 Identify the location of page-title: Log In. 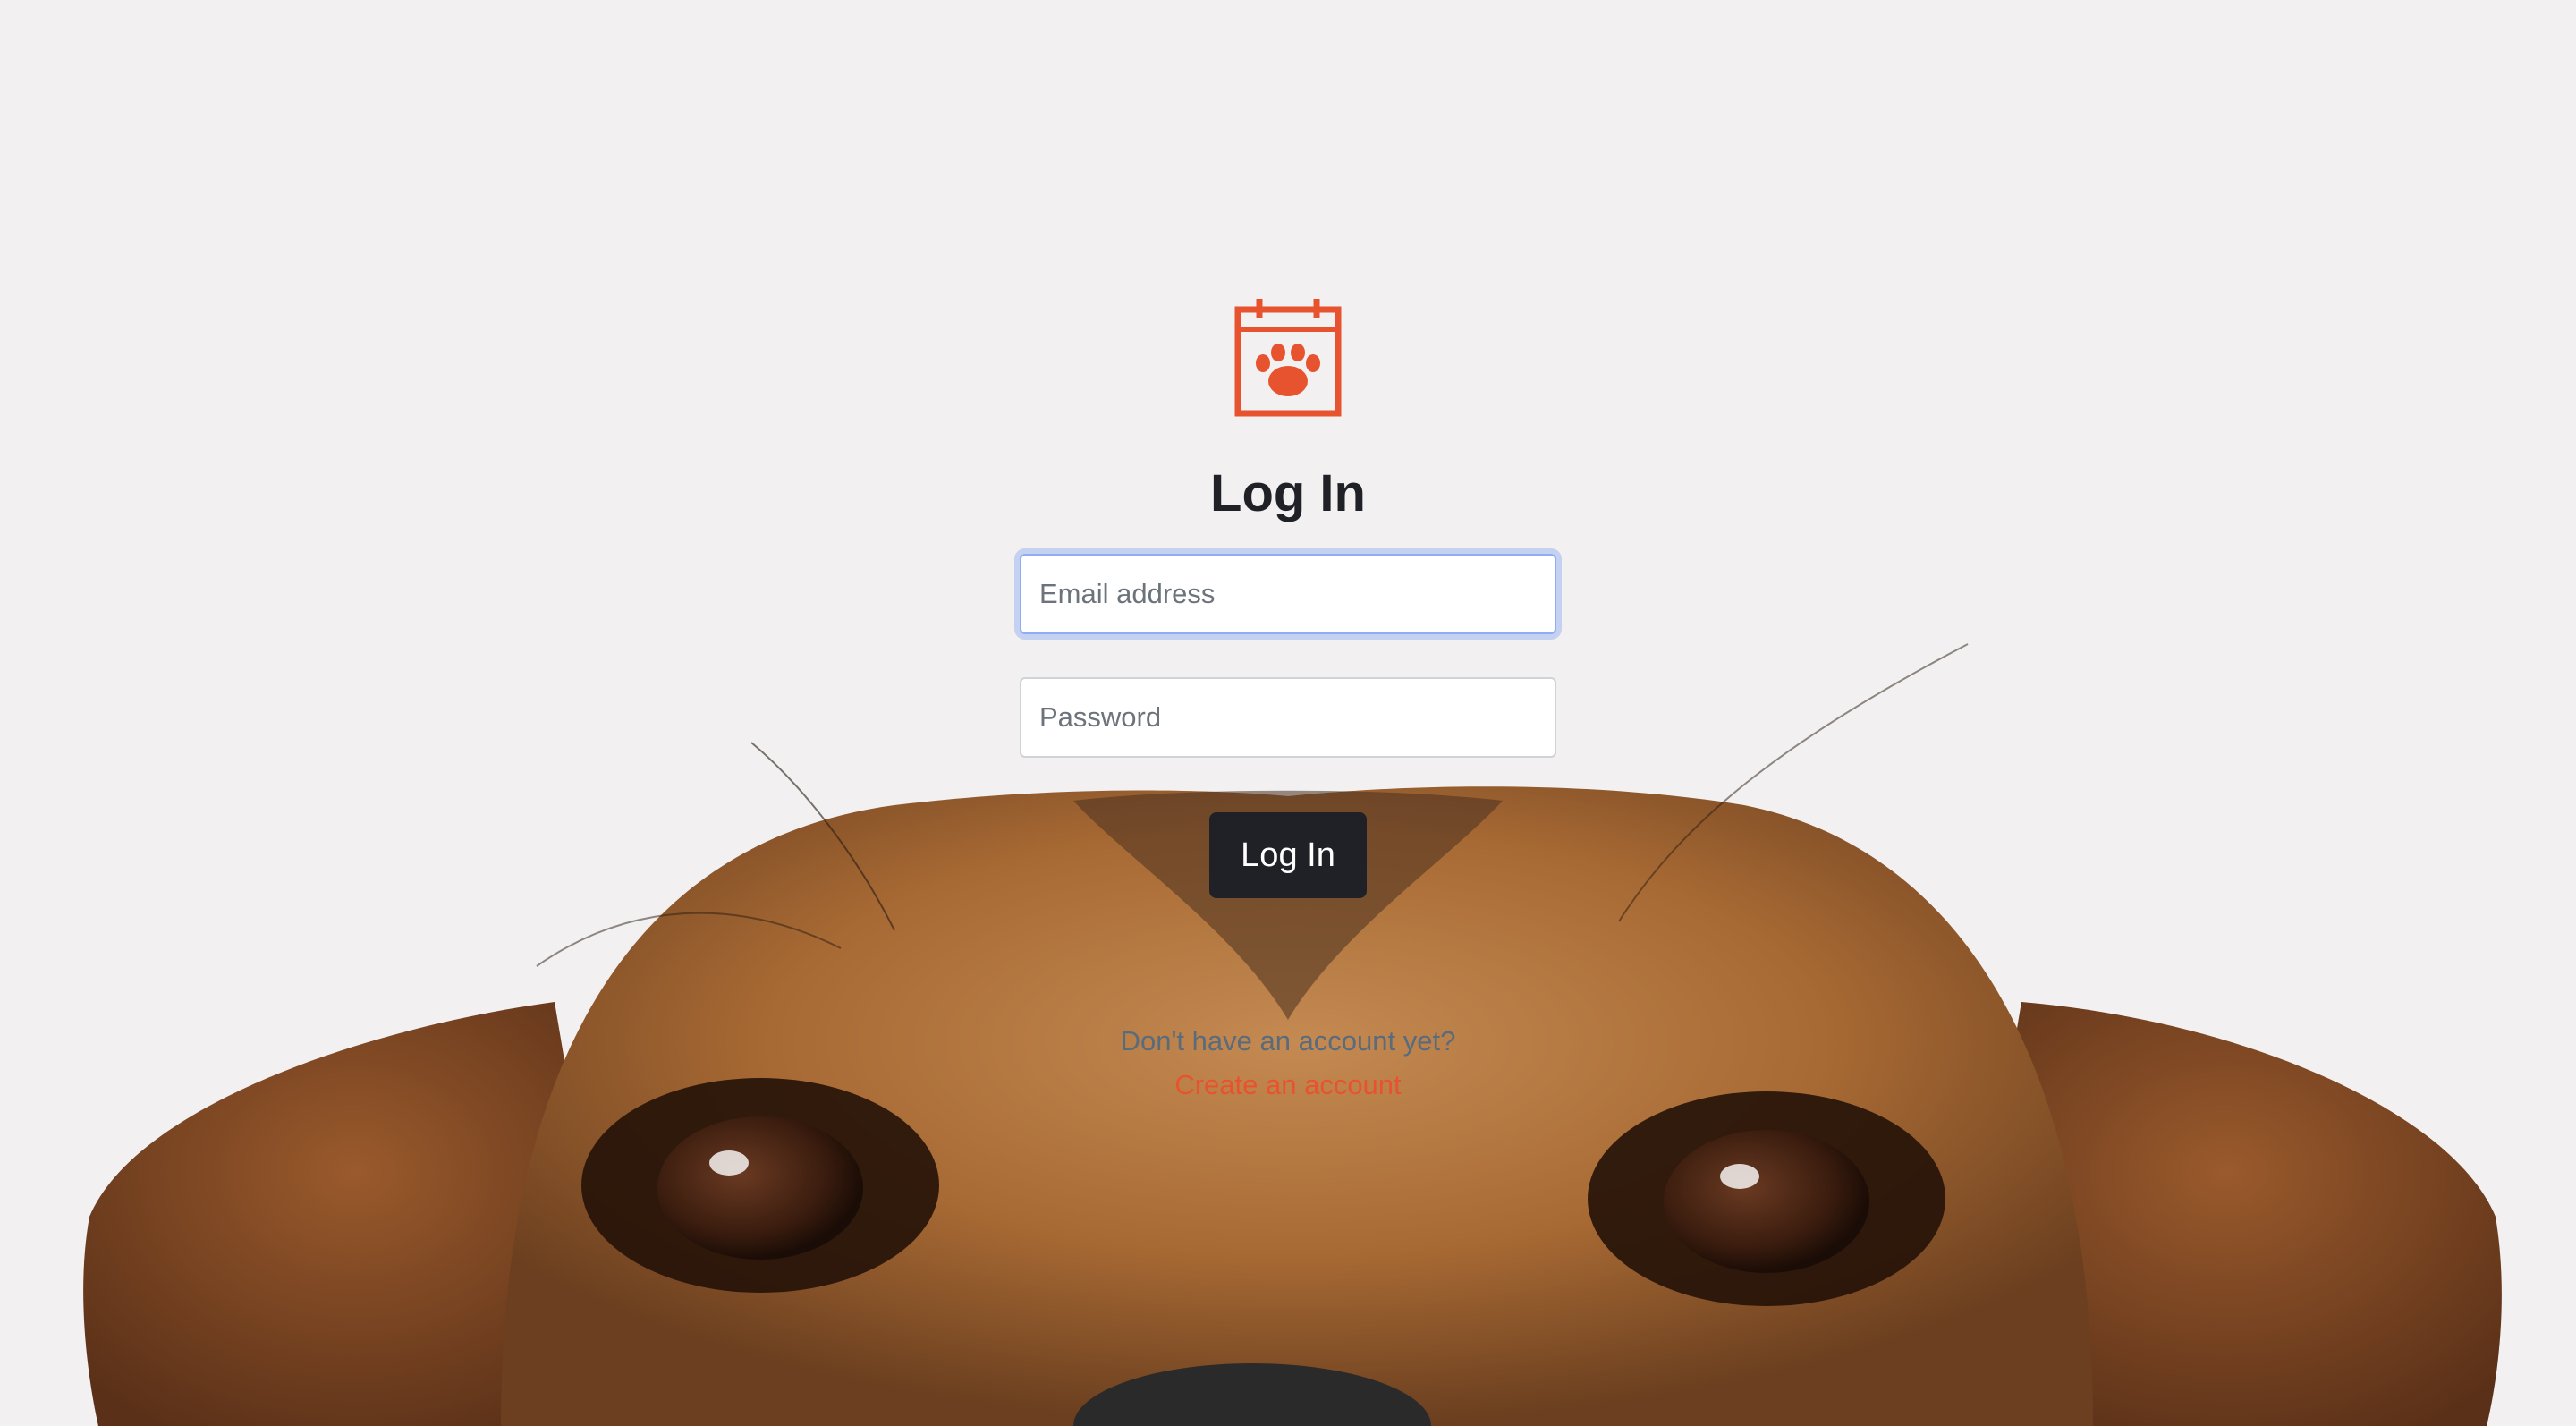
(1288, 493).